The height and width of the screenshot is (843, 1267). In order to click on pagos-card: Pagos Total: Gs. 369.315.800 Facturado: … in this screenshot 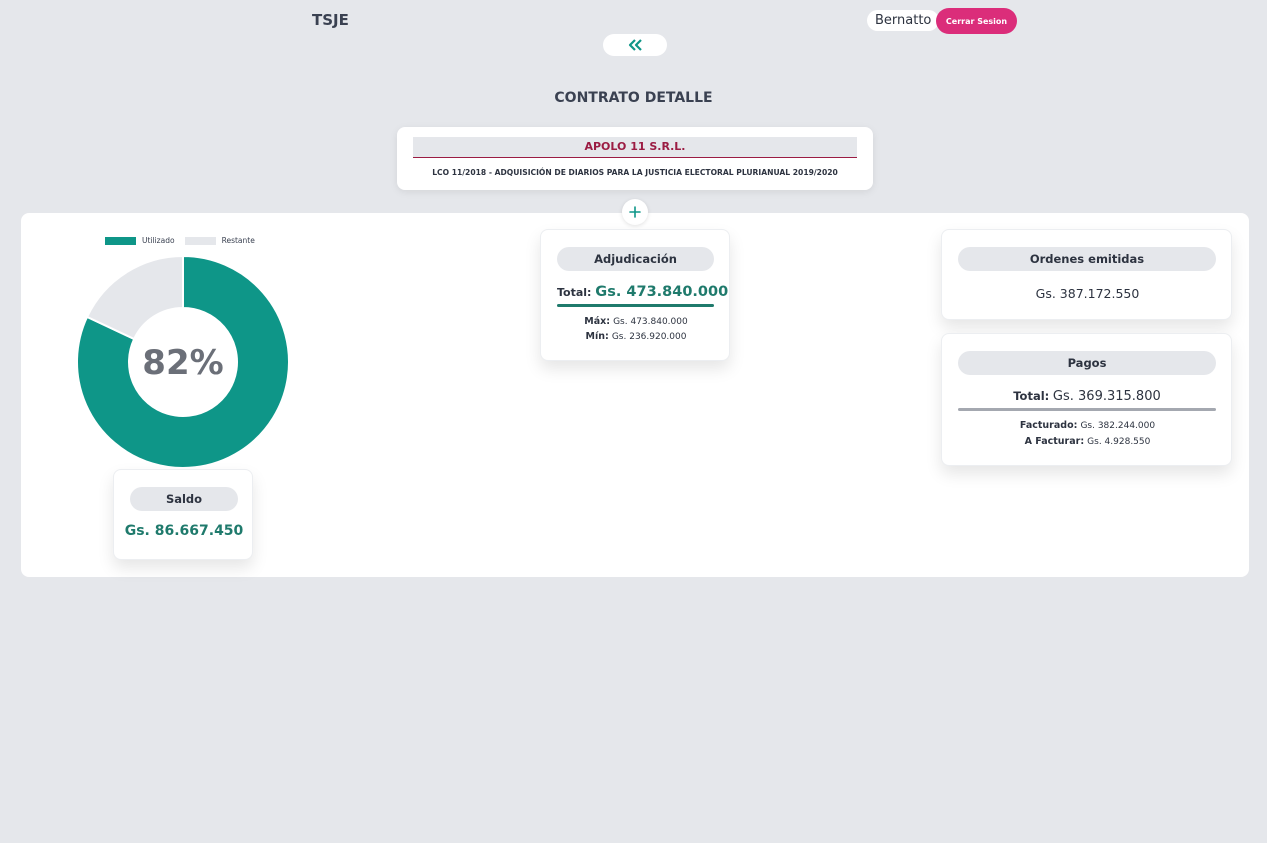, I will do `click(1086, 399)`.